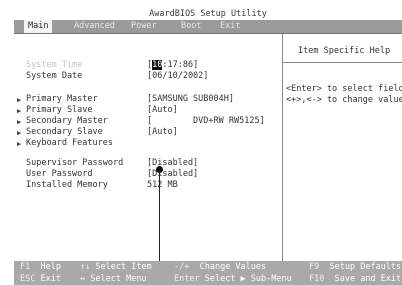 The height and width of the screenshot is (285, 402). What do you see at coordinates (144, 26) in the screenshot?
I see `tab-power: Power` at bounding box center [144, 26].